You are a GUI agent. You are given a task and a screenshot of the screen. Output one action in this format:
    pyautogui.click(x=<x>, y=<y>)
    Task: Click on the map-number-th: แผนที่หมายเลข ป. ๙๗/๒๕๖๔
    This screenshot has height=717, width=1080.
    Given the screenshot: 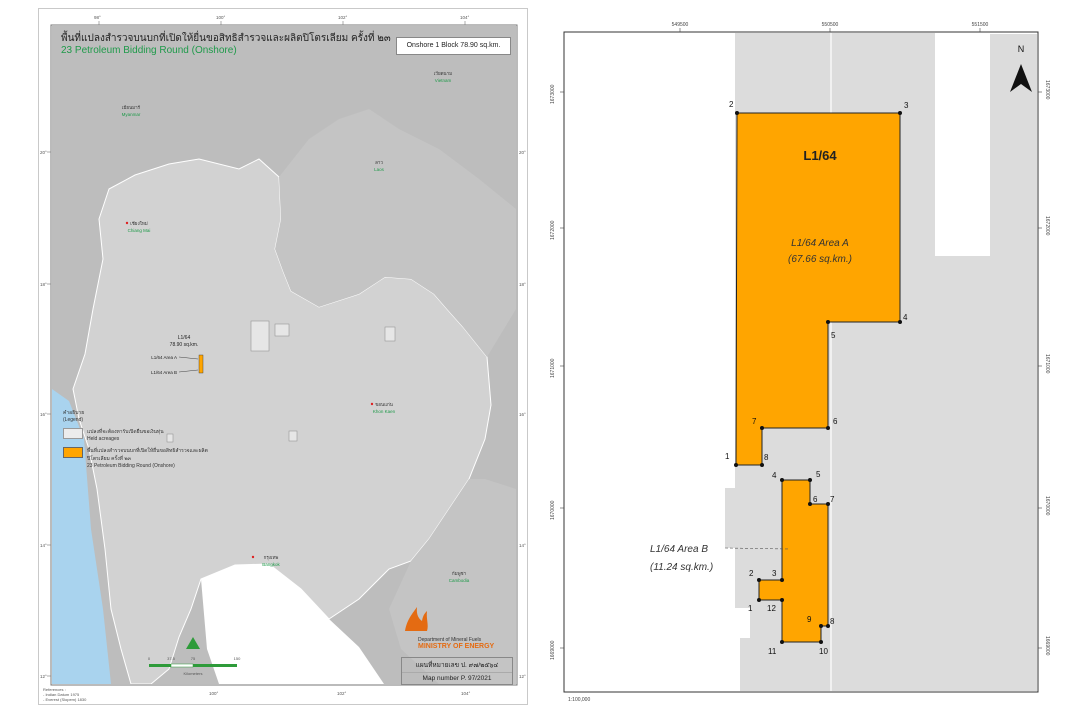 What is the action you would take?
    pyautogui.click(x=457, y=665)
    